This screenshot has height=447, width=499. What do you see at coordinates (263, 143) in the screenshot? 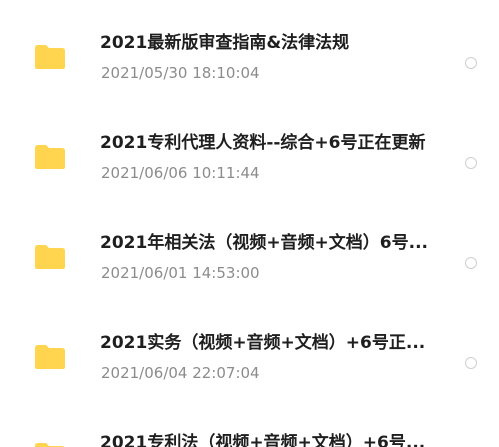
I see `file-name: 2021专利代理人资料--综合+6号正在更新` at bounding box center [263, 143].